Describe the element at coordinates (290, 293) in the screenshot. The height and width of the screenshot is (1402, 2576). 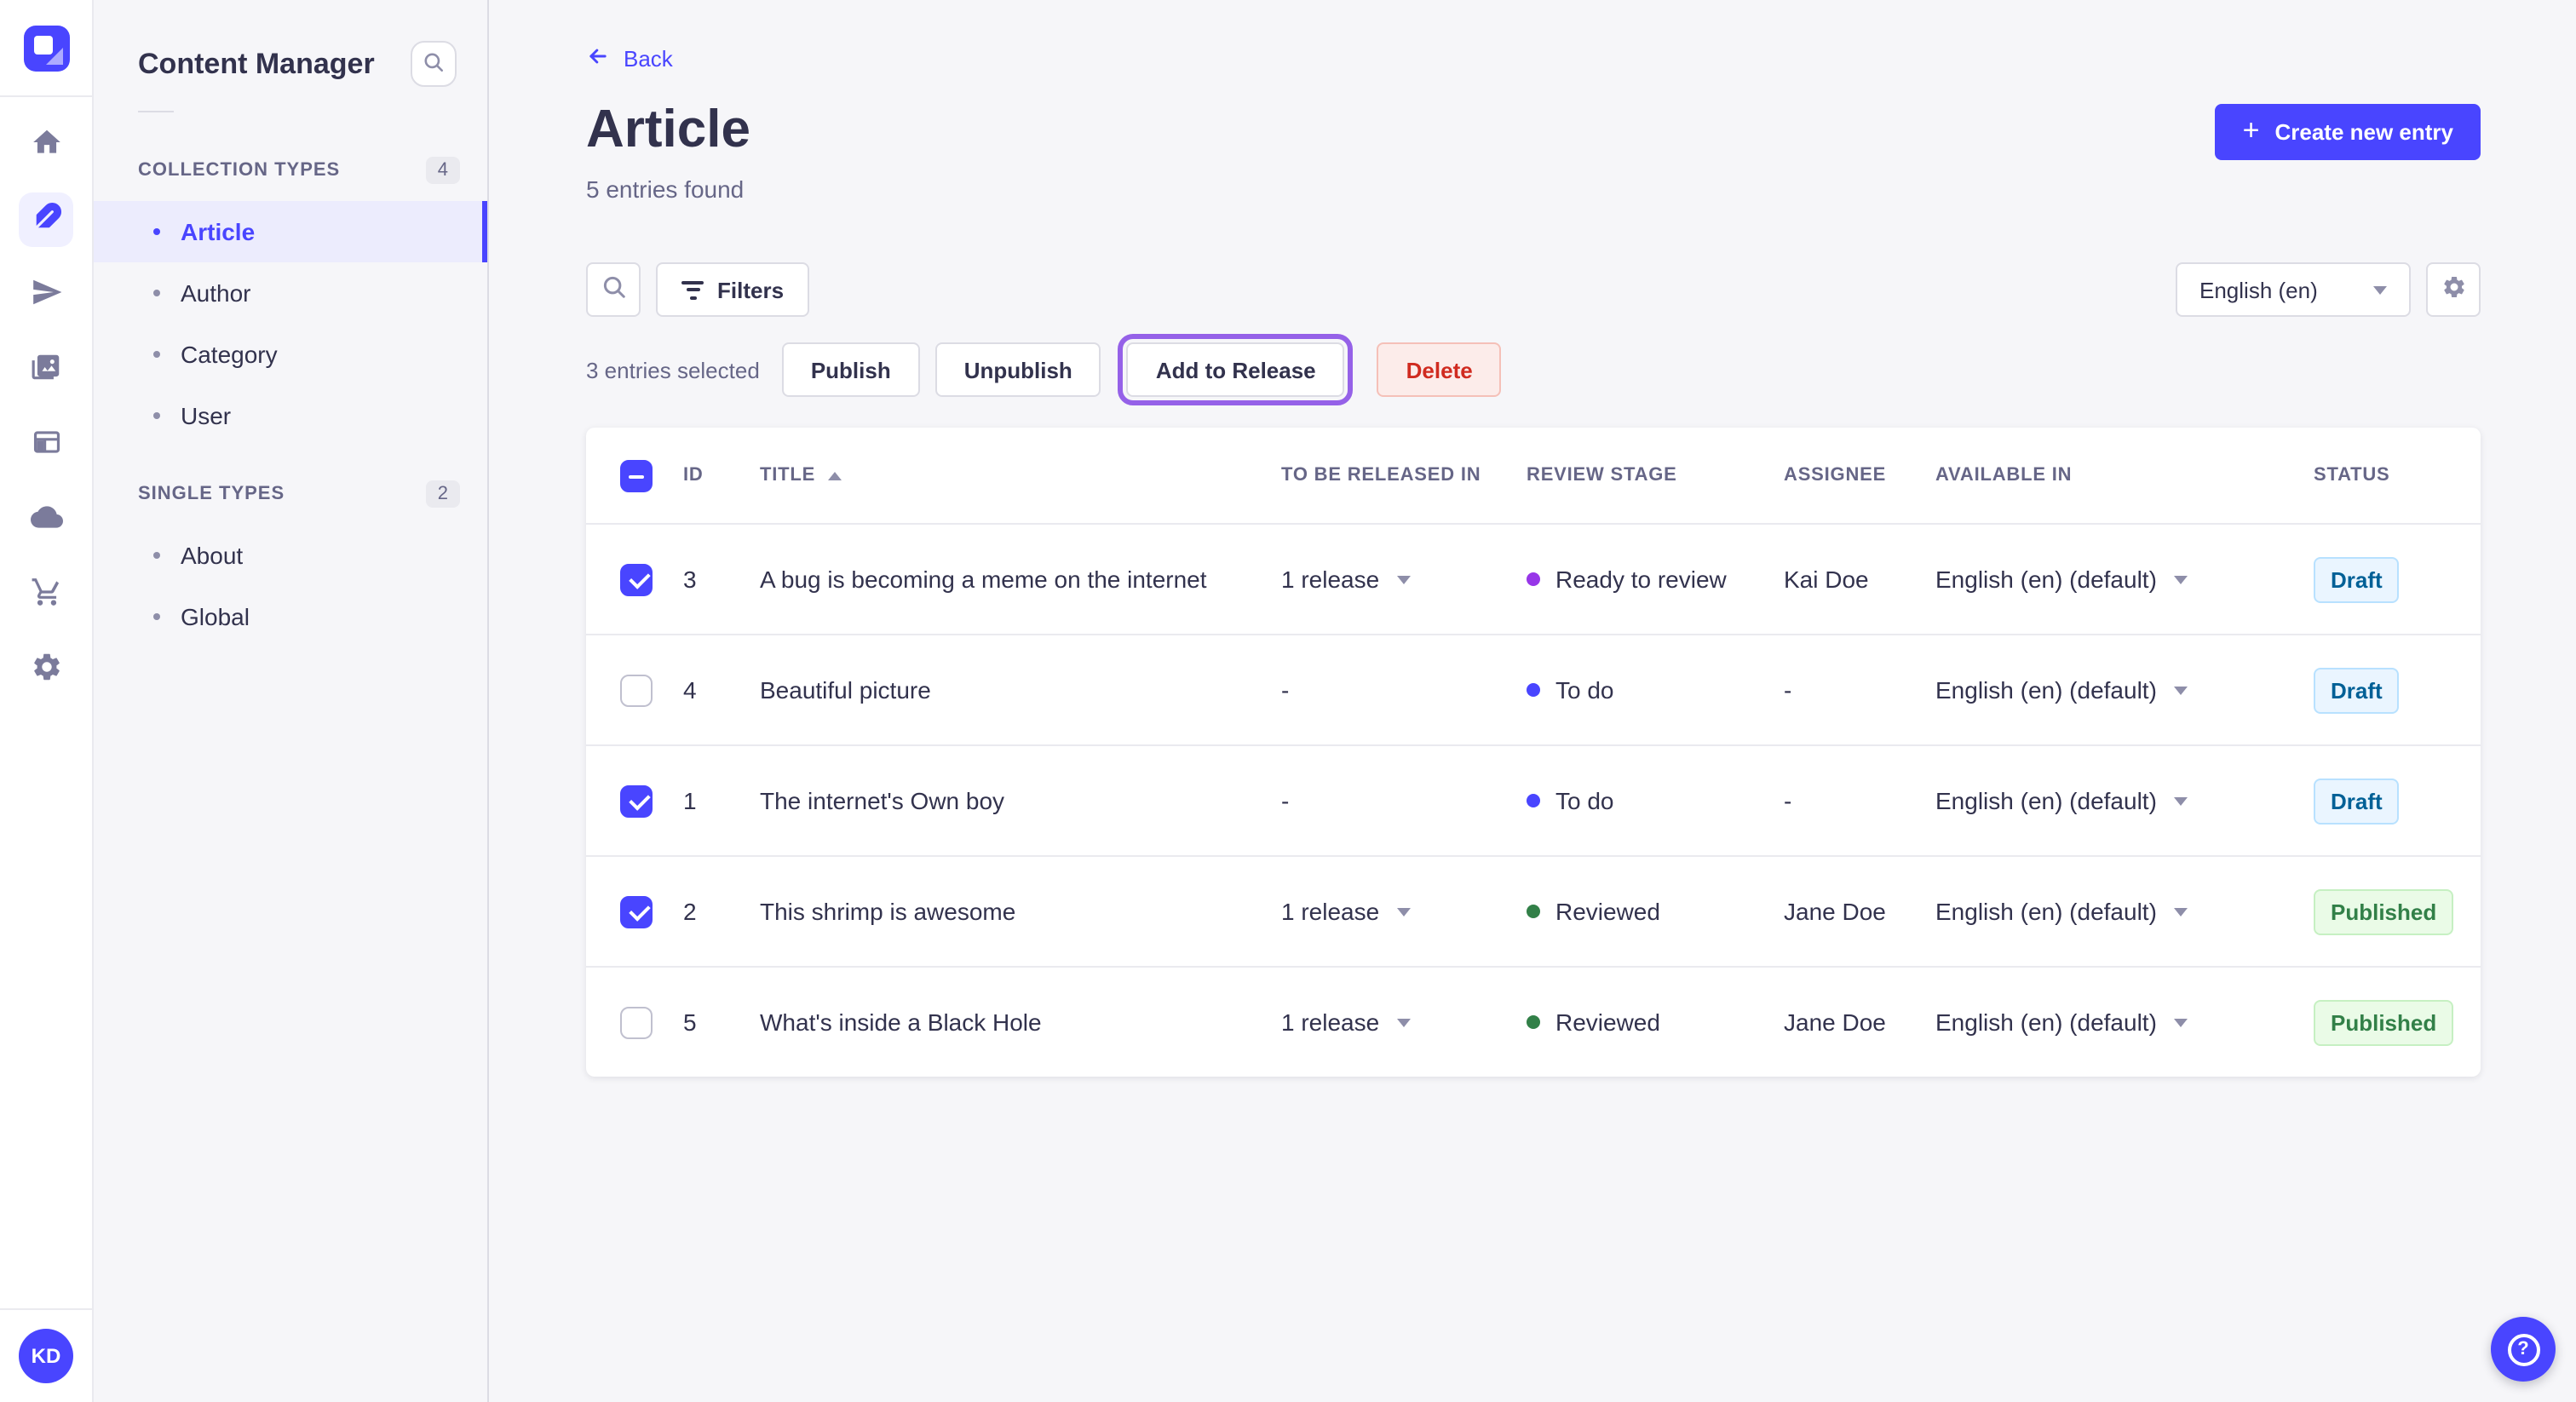
I see `subnav-item-author: Author` at that location.